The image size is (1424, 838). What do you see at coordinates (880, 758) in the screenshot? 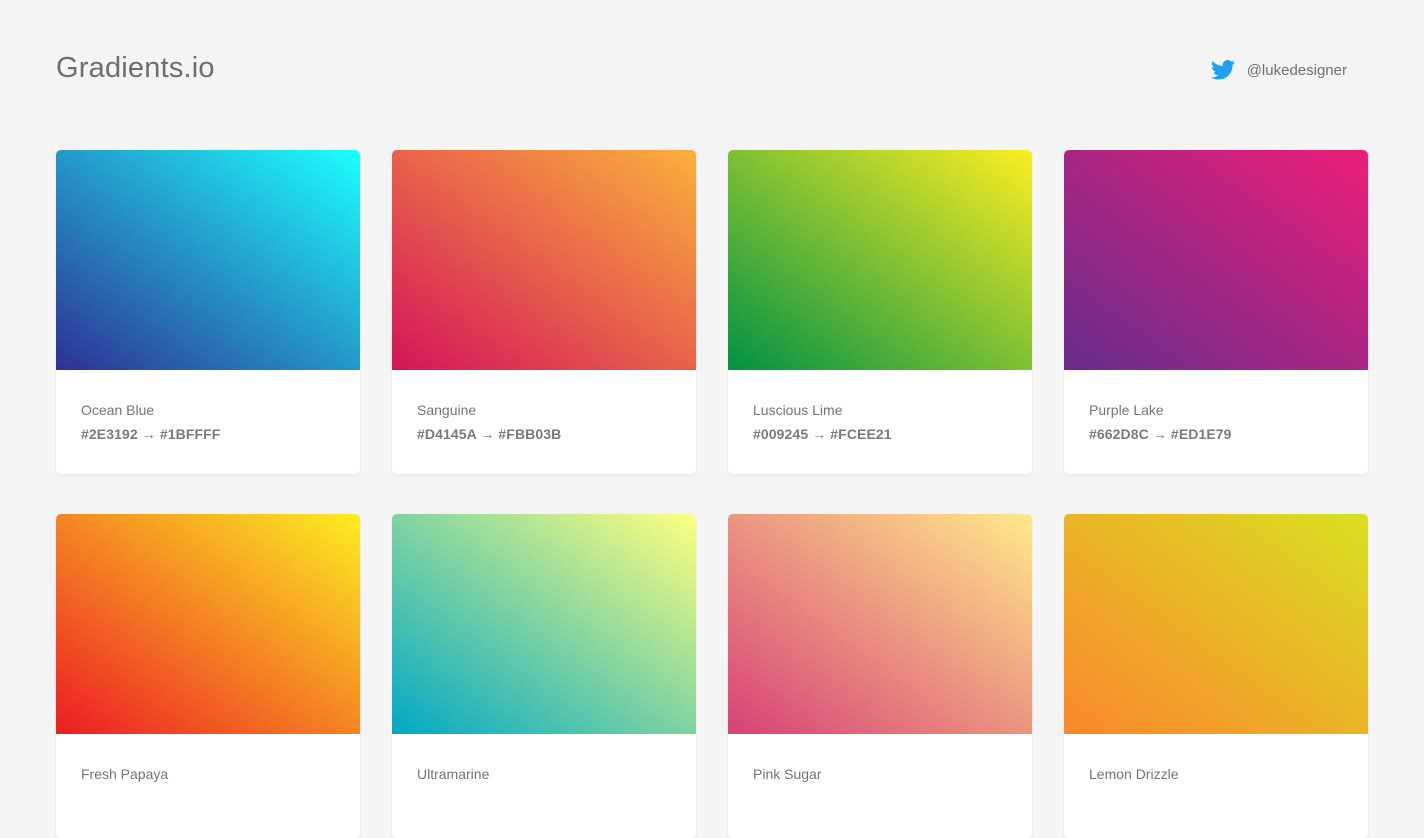
I see `card-info: Pink Sugar` at bounding box center [880, 758].